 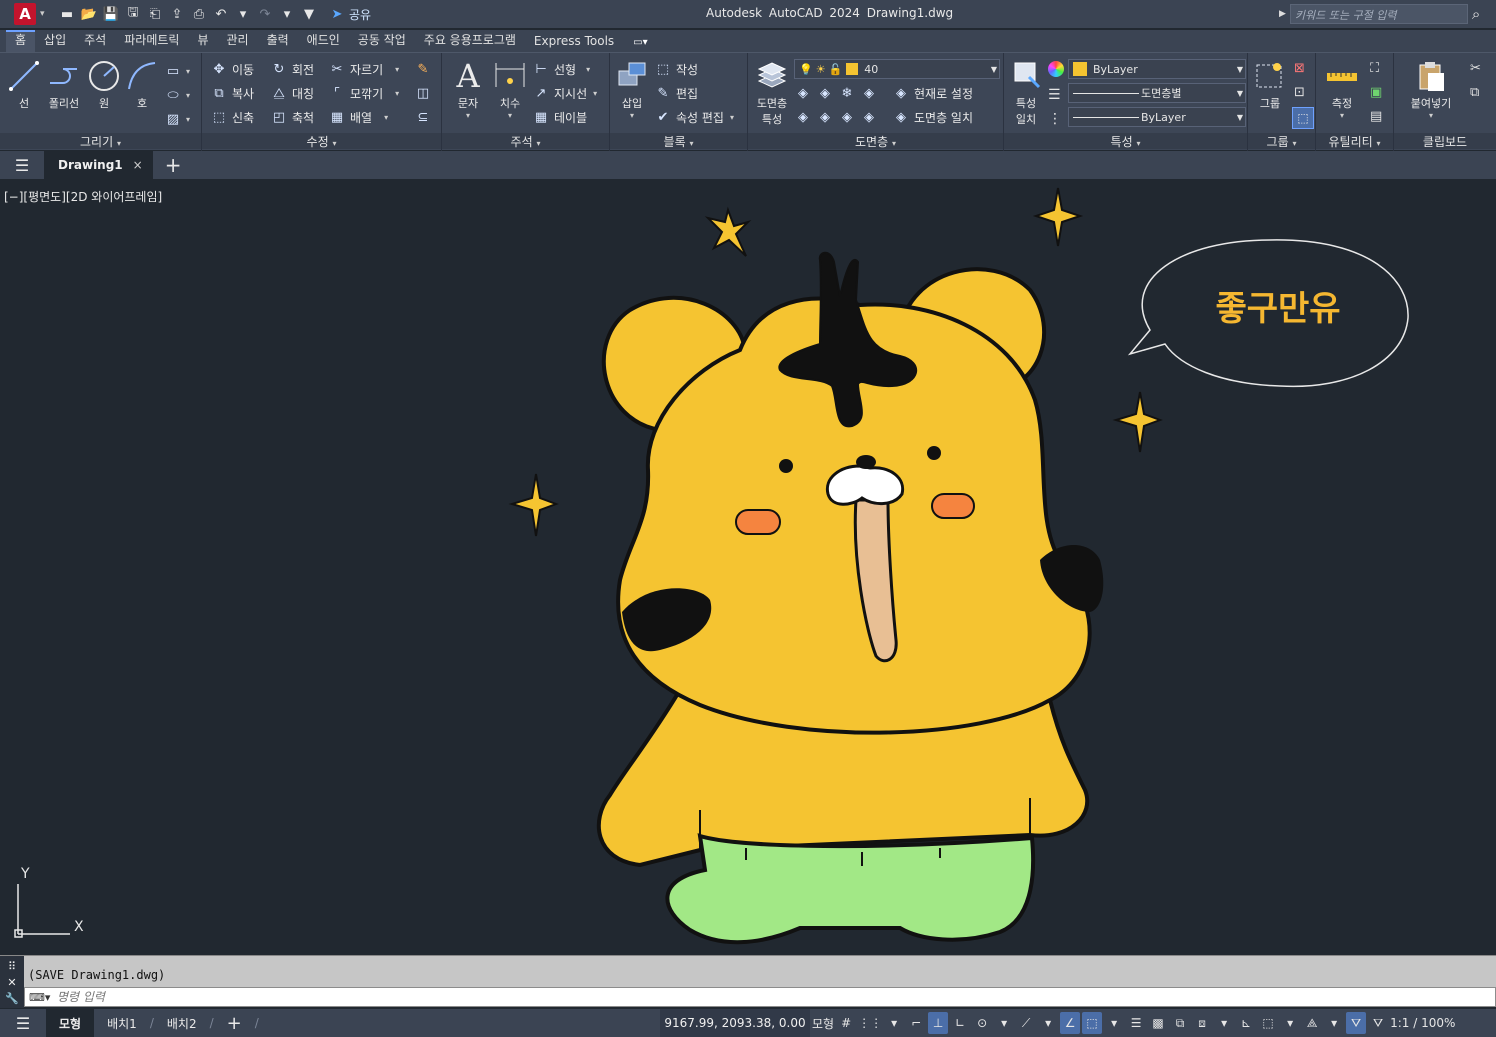 I want to click on layer-properties-button: 도면층 특성, so click(x=772, y=93).